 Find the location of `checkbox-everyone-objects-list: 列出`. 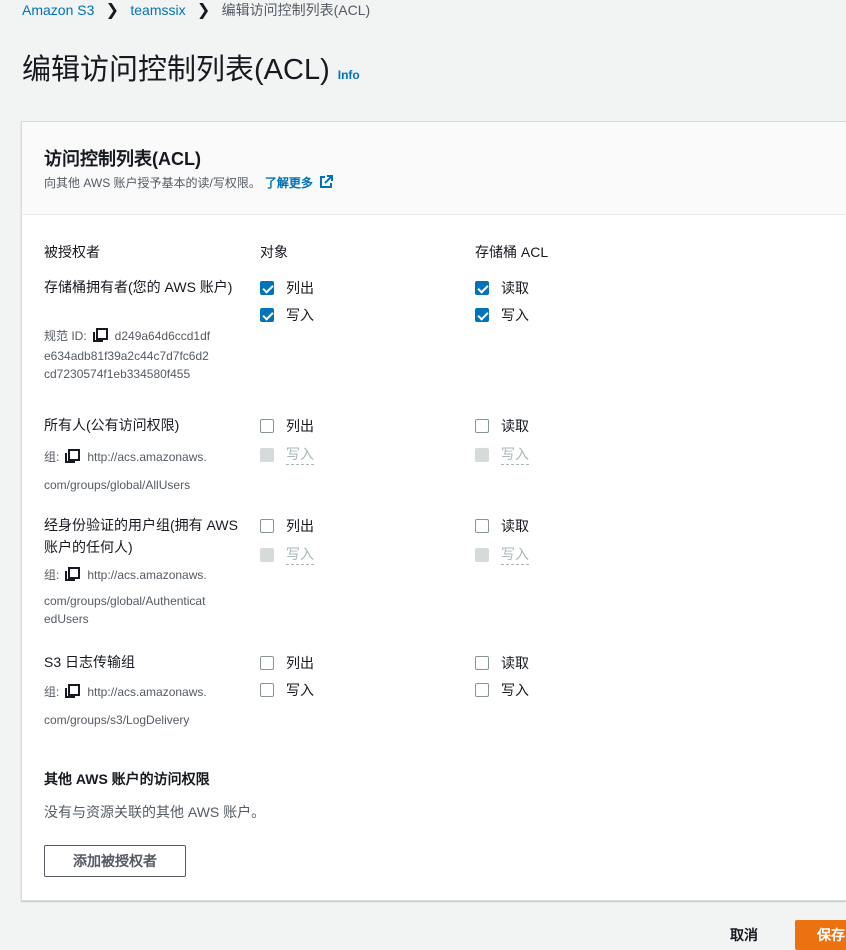

checkbox-everyone-objects-list: 列出 is located at coordinates (287, 426).